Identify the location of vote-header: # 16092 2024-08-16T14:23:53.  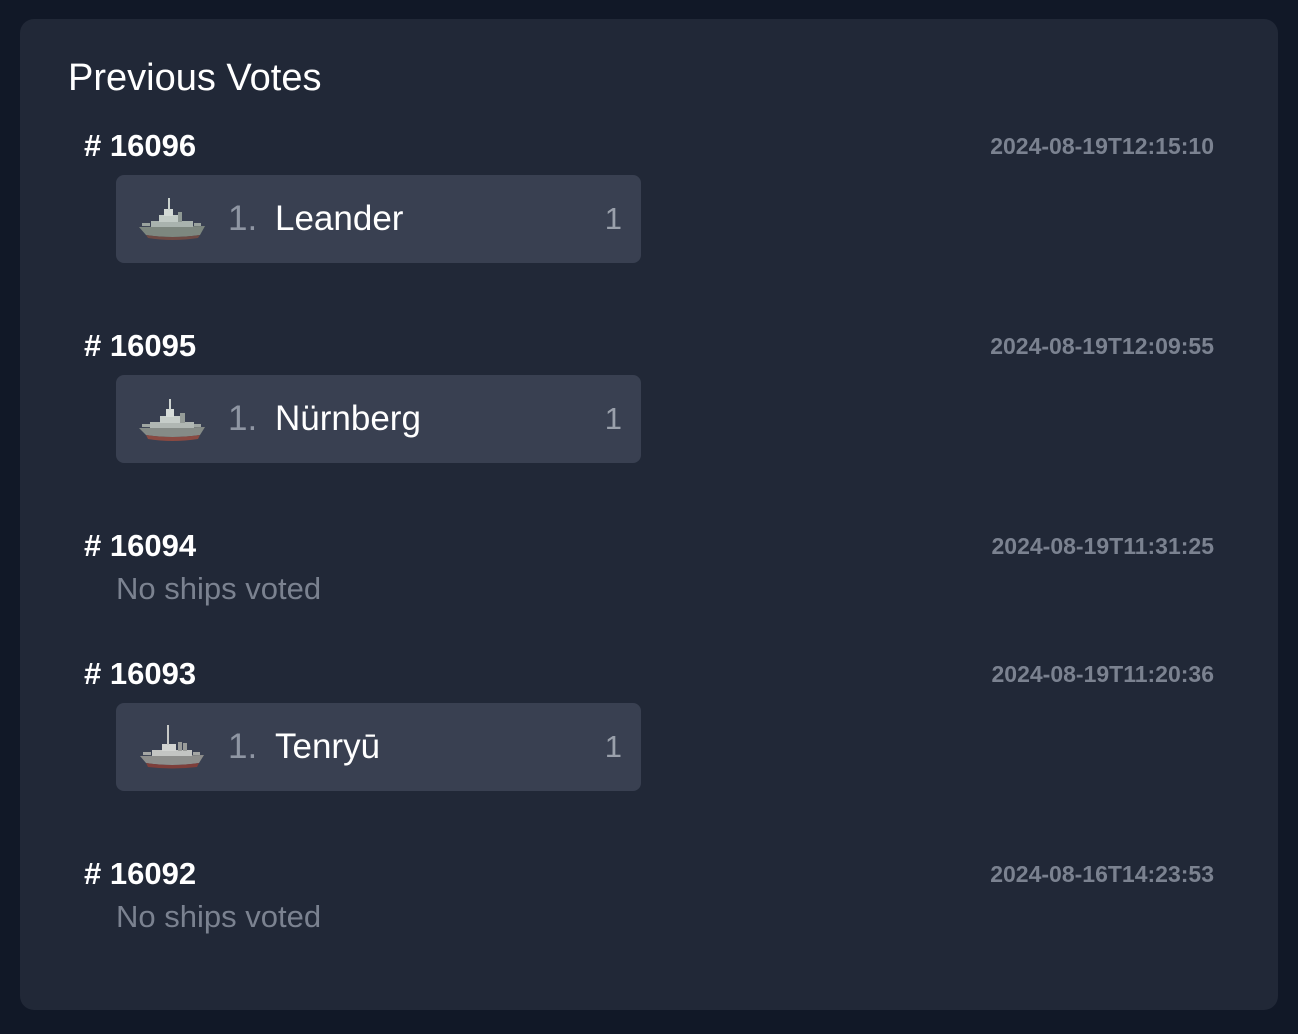
(649, 874).